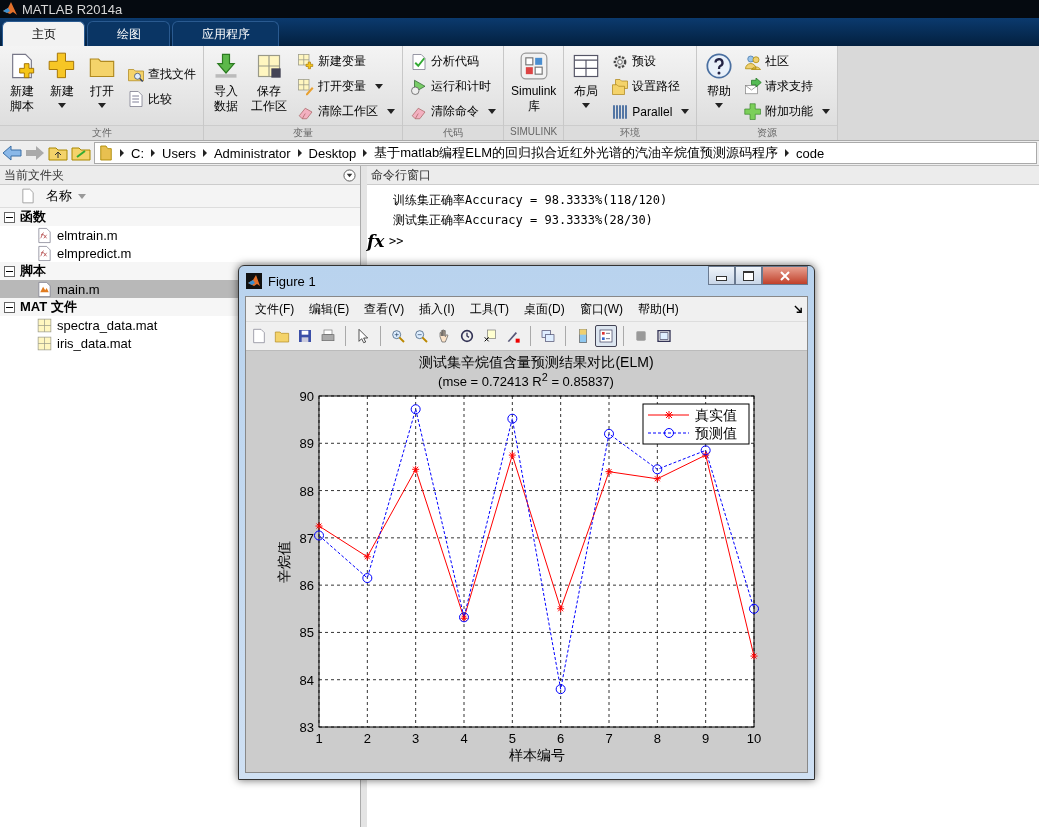 The image size is (1039, 827). What do you see at coordinates (12, 153) in the screenshot?
I see `back-arrow-icon` at bounding box center [12, 153].